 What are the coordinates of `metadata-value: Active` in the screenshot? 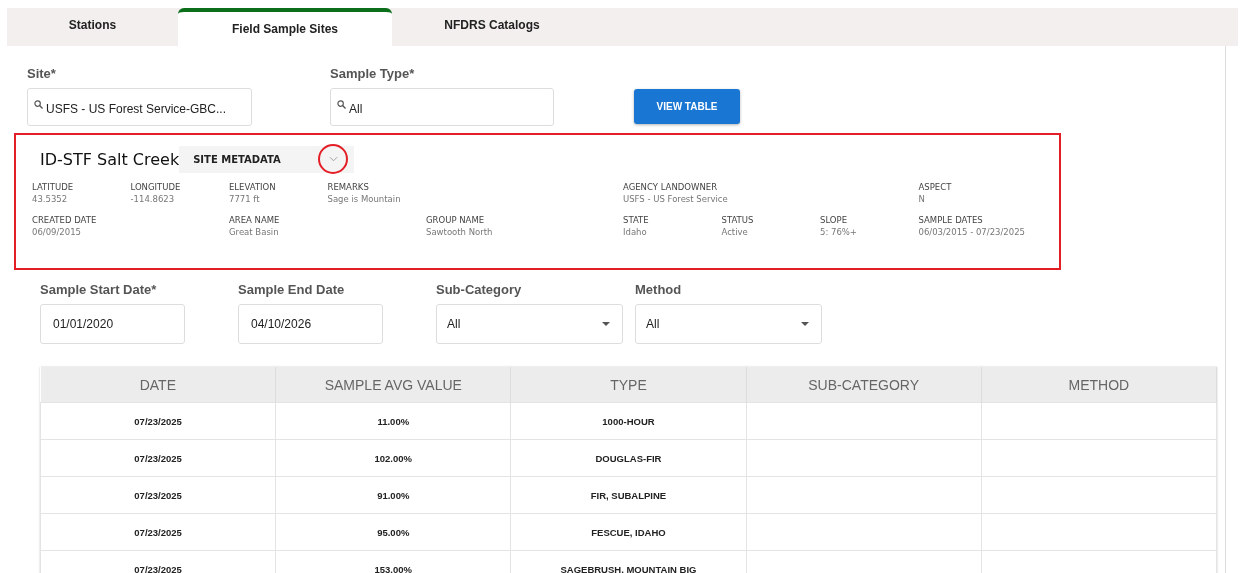 It's located at (734, 232).